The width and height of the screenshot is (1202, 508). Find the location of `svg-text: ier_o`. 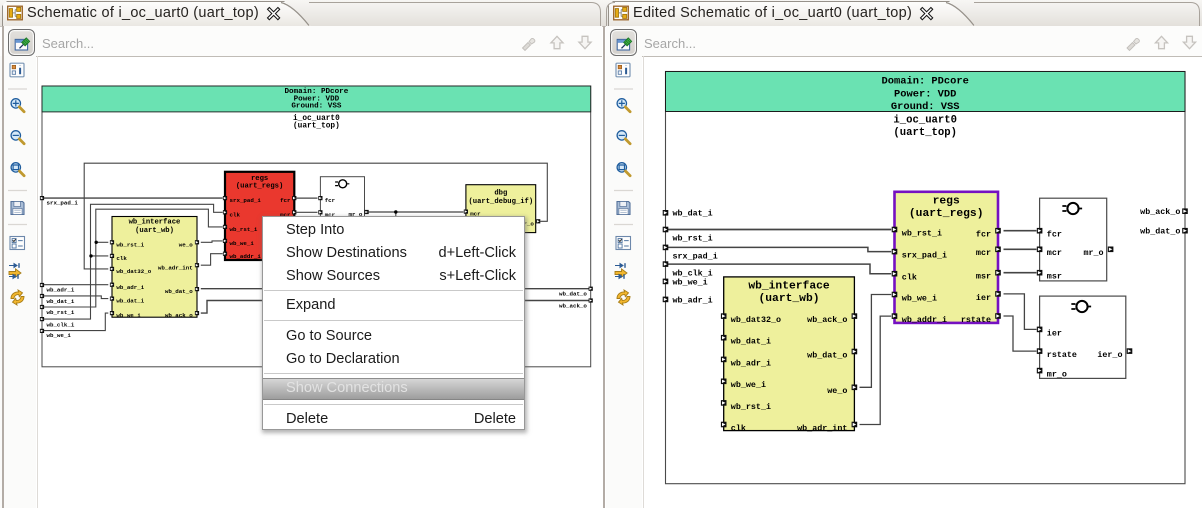

svg-text: ier_o is located at coordinates (1109, 355).